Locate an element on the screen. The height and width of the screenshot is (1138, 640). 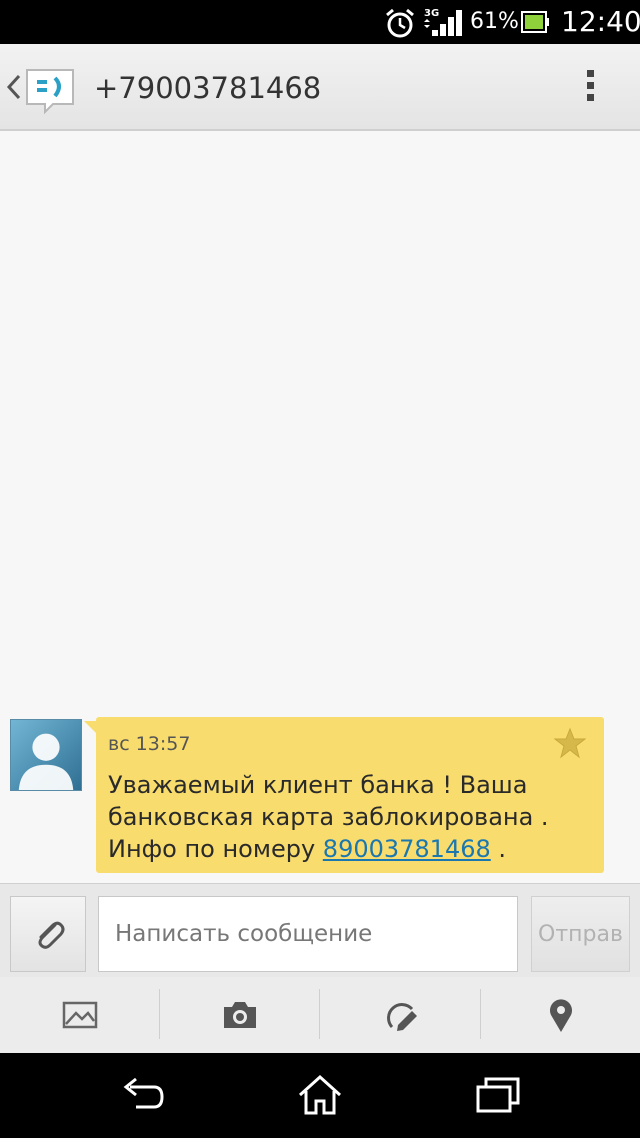
recent-apps-icon is located at coordinates (498, 1095).